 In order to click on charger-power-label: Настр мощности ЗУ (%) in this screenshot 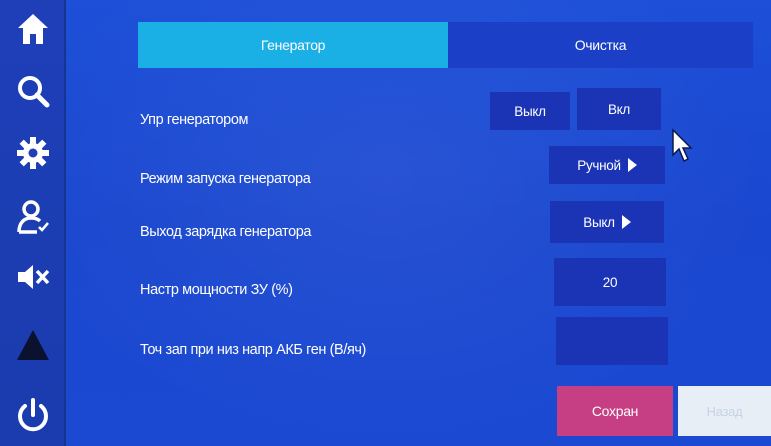, I will do `click(216, 290)`.